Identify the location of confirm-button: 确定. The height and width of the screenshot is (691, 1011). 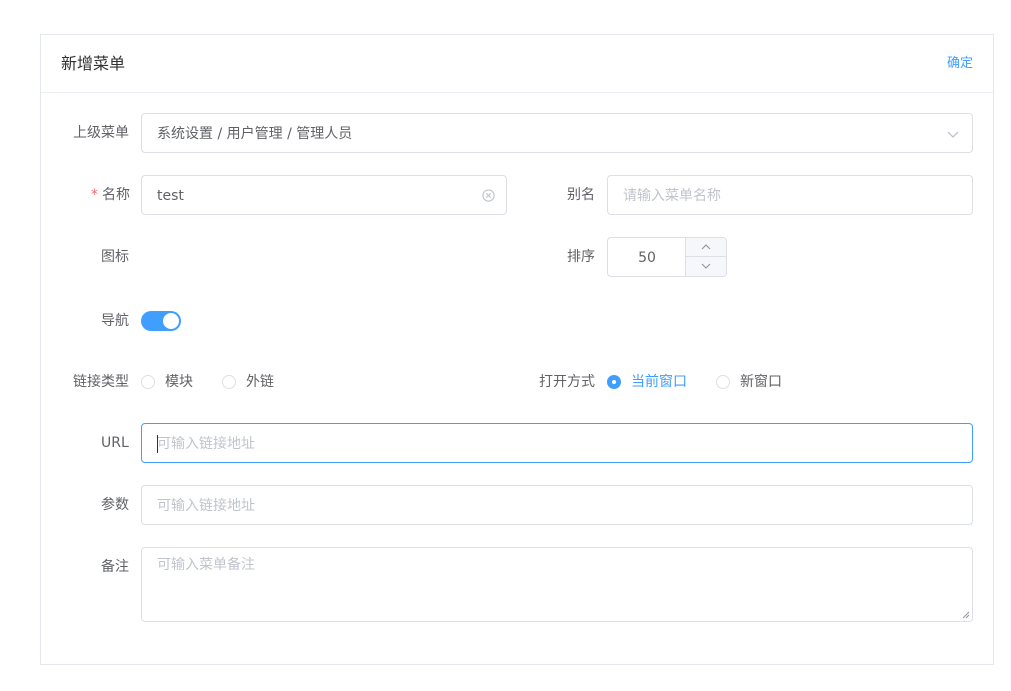
(960, 64).